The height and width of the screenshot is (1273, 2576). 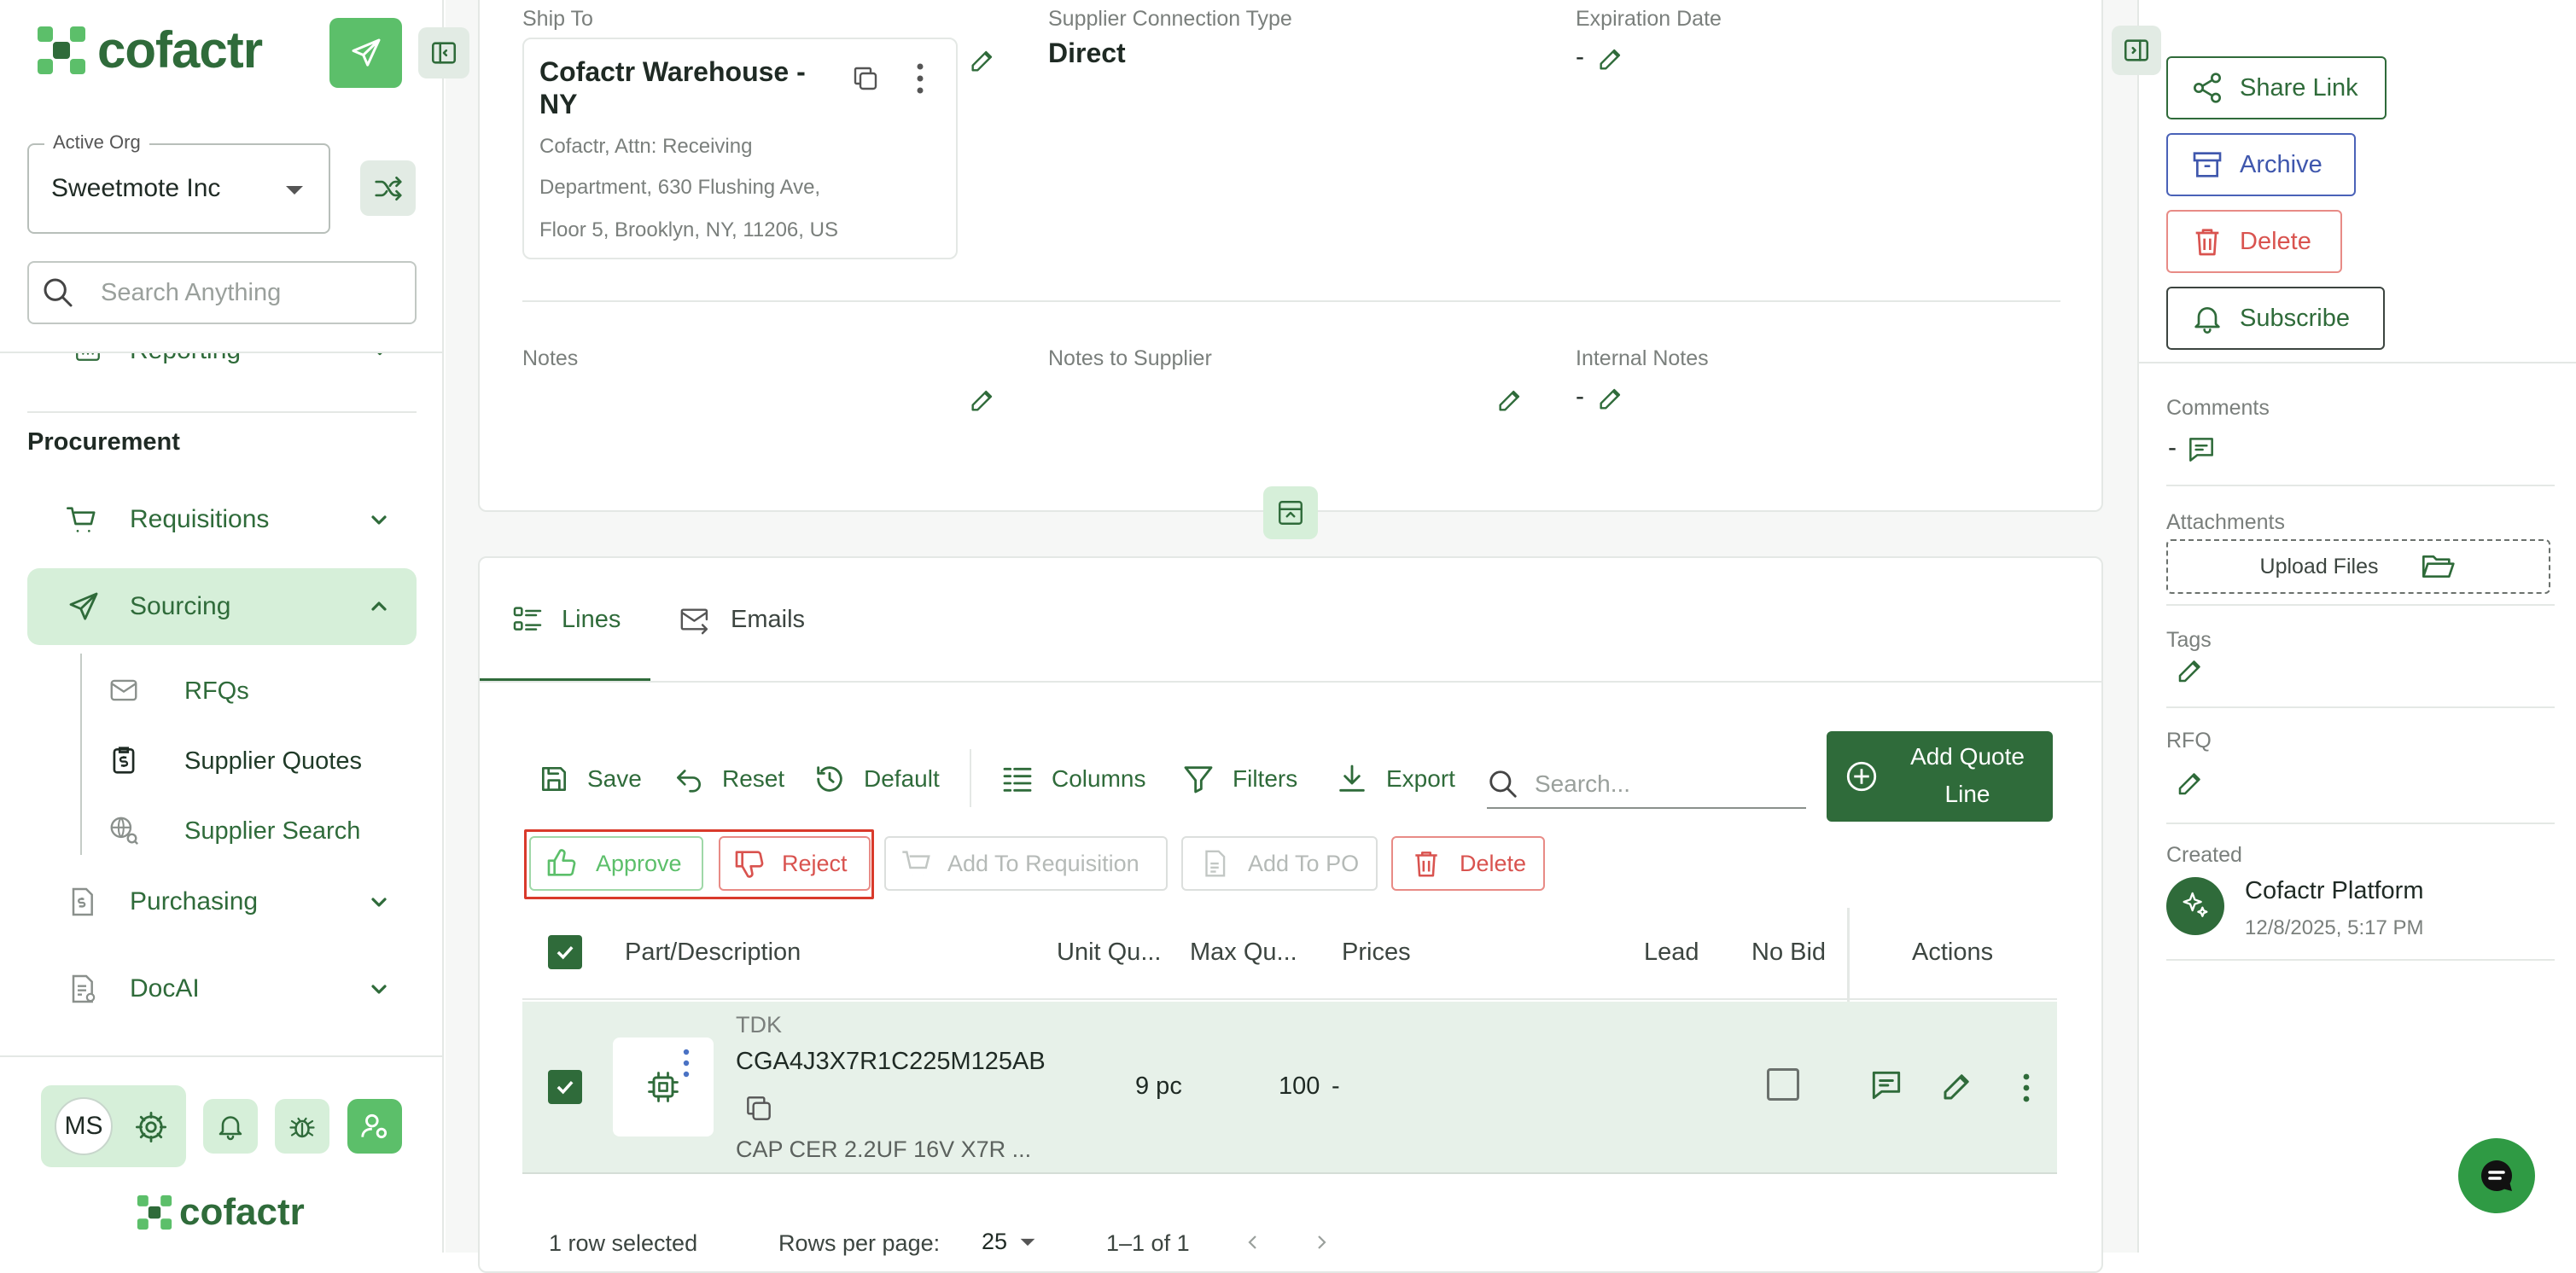 What do you see at coordinates (713, 953) in the screenshot?
I see `header-part-description: Part/Description` at bounding box center [713, 953].